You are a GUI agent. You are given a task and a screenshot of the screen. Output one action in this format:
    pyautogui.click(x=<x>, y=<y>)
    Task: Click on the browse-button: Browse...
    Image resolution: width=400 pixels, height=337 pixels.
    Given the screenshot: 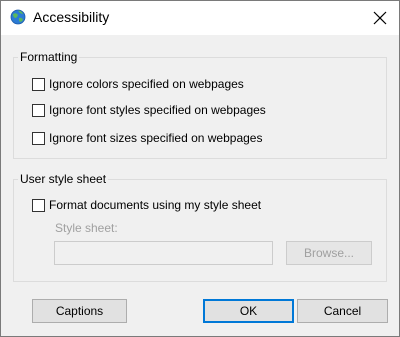 What is the action you would take?
    pyautogui.click(x=329, y=253)
    